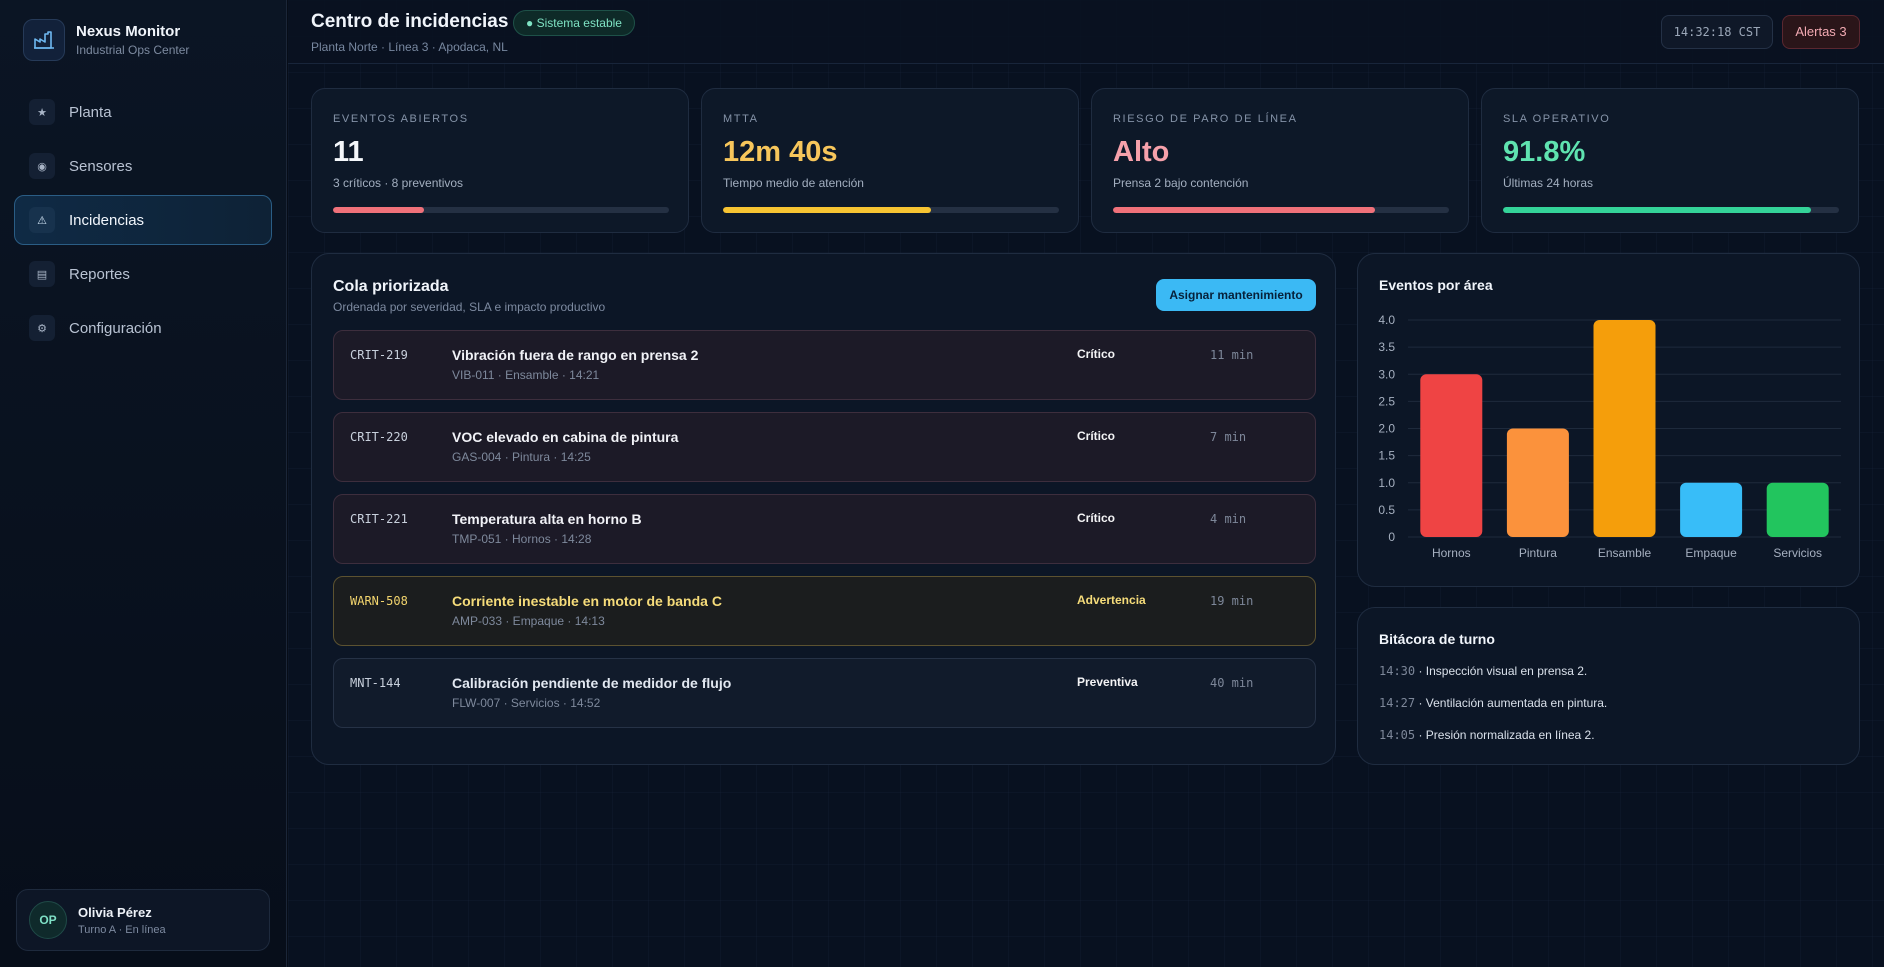  What do you see at coordinates (1236, 295) in the screenshot?
I see `assign-maintenance-button: Asignar mantenimiento` at bounding box center [1236, 295].